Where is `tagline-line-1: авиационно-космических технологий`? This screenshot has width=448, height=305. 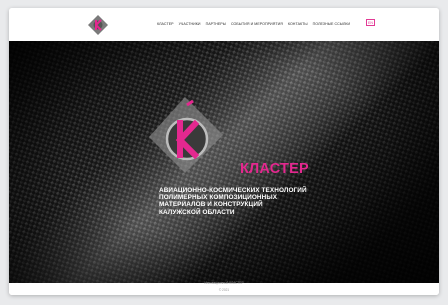 tagline-line-1: авиационно-космических технологий is located at coordinates (233, 190).